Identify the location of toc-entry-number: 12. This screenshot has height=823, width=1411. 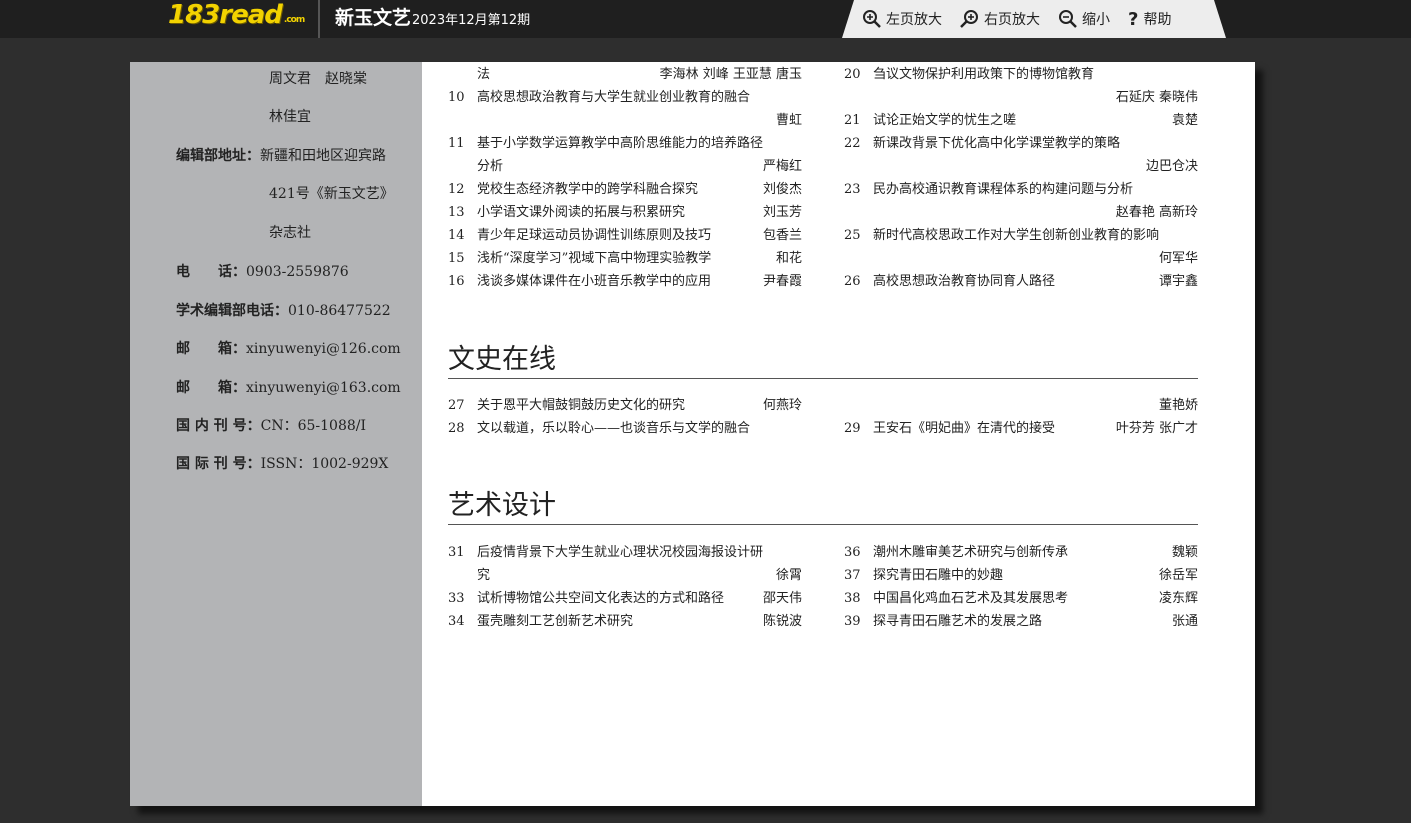
(456, 189).